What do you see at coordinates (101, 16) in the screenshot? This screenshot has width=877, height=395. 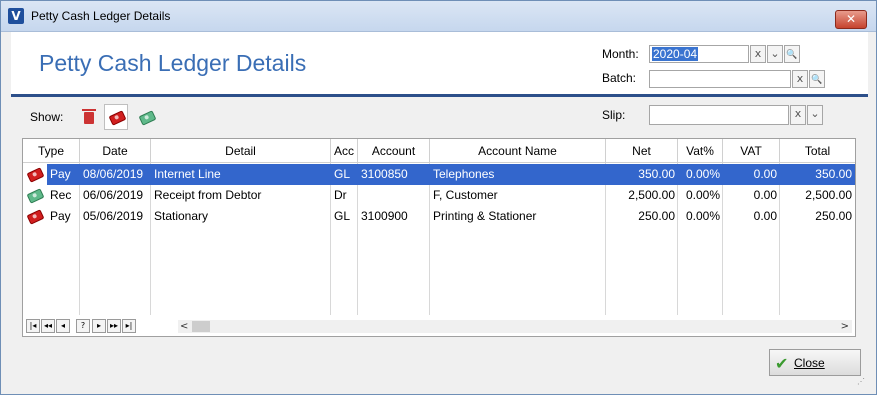 I see `window-title: Petty Cash Ledger Details` at bounding box center [101, 16].